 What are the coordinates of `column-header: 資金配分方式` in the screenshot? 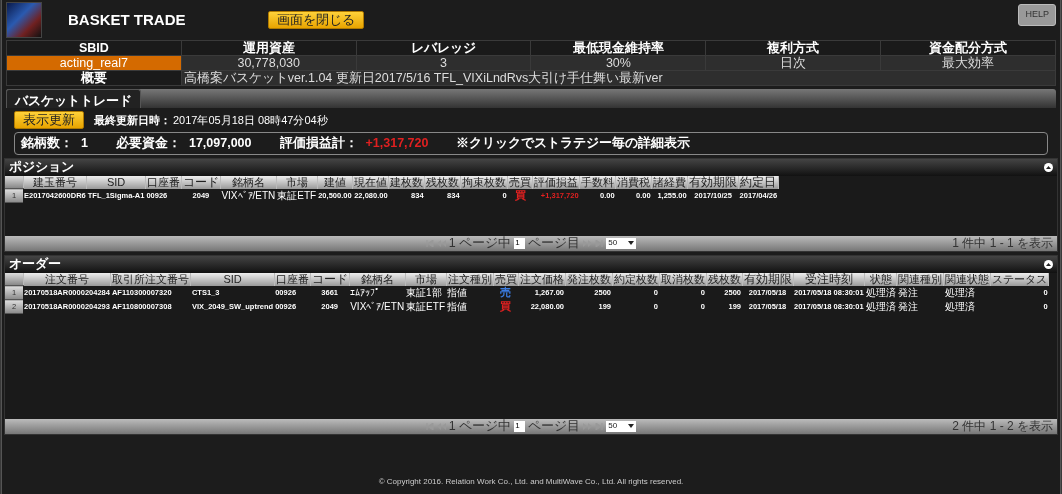 It's located at (968, 48).